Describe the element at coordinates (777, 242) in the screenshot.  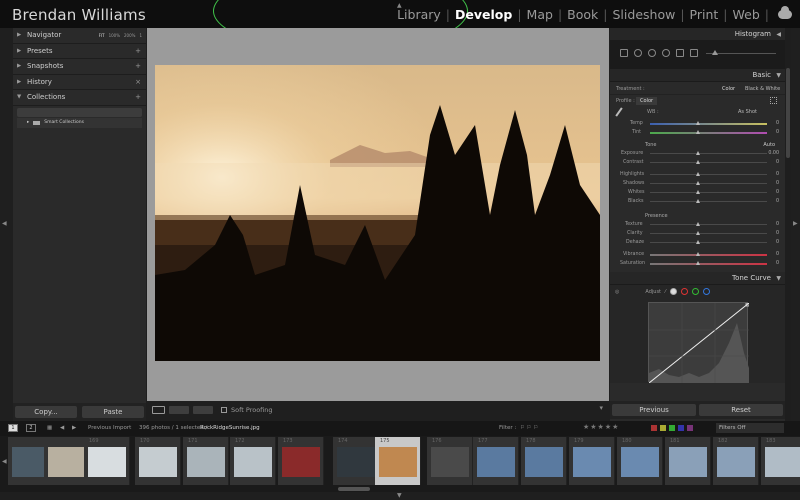
I see `dehaze-value: 0` at that location.